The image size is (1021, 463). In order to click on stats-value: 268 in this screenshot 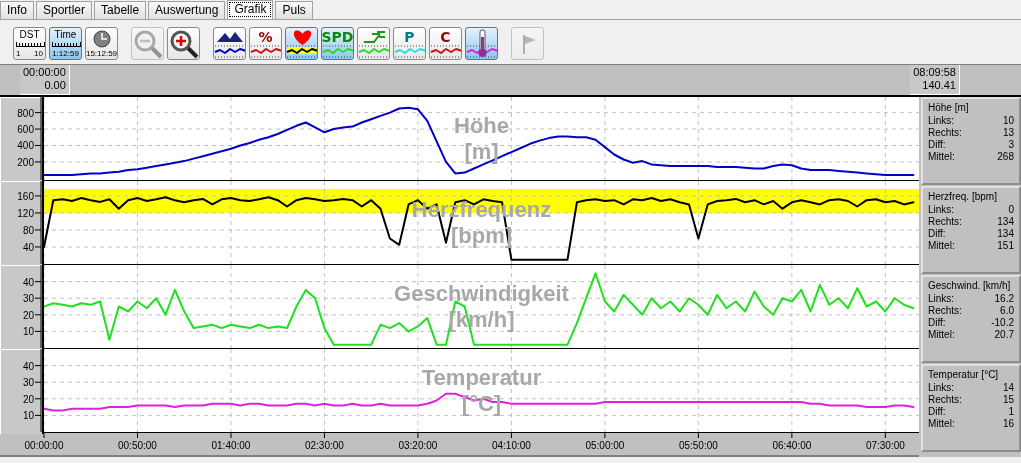, I will do `click(1005, 156)`.